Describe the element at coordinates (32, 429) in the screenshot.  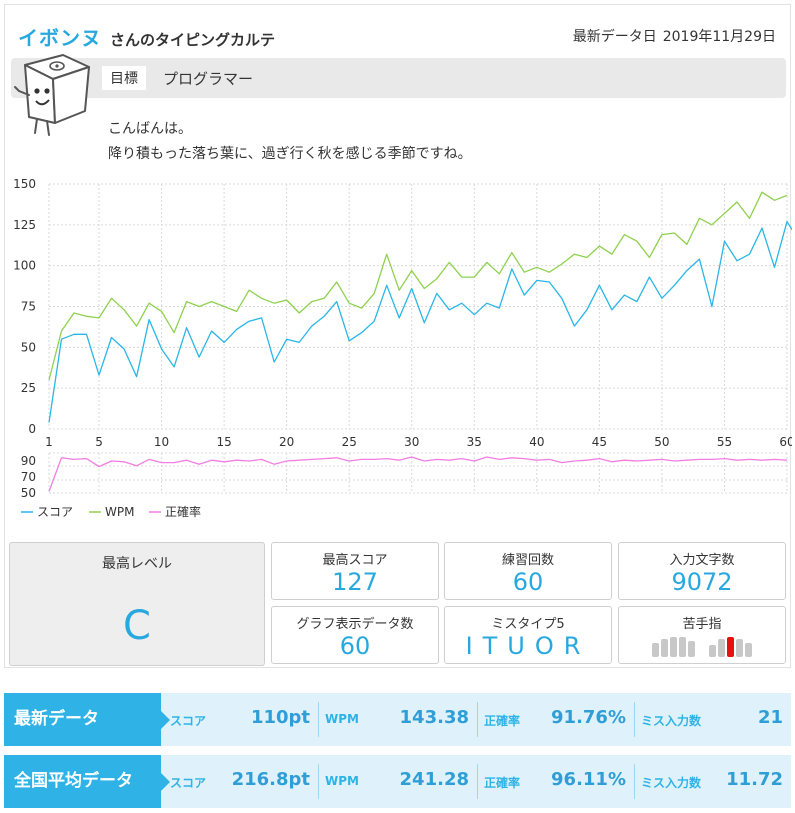
I see `y-tick-label: 0` at that location.